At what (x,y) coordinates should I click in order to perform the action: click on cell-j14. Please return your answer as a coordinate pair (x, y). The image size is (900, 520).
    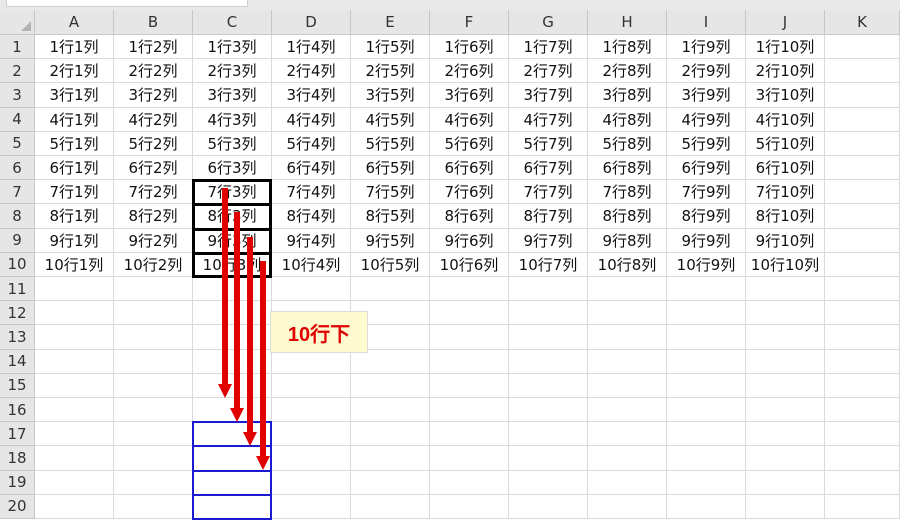
    Looking at the image, I should click on (785, 361).